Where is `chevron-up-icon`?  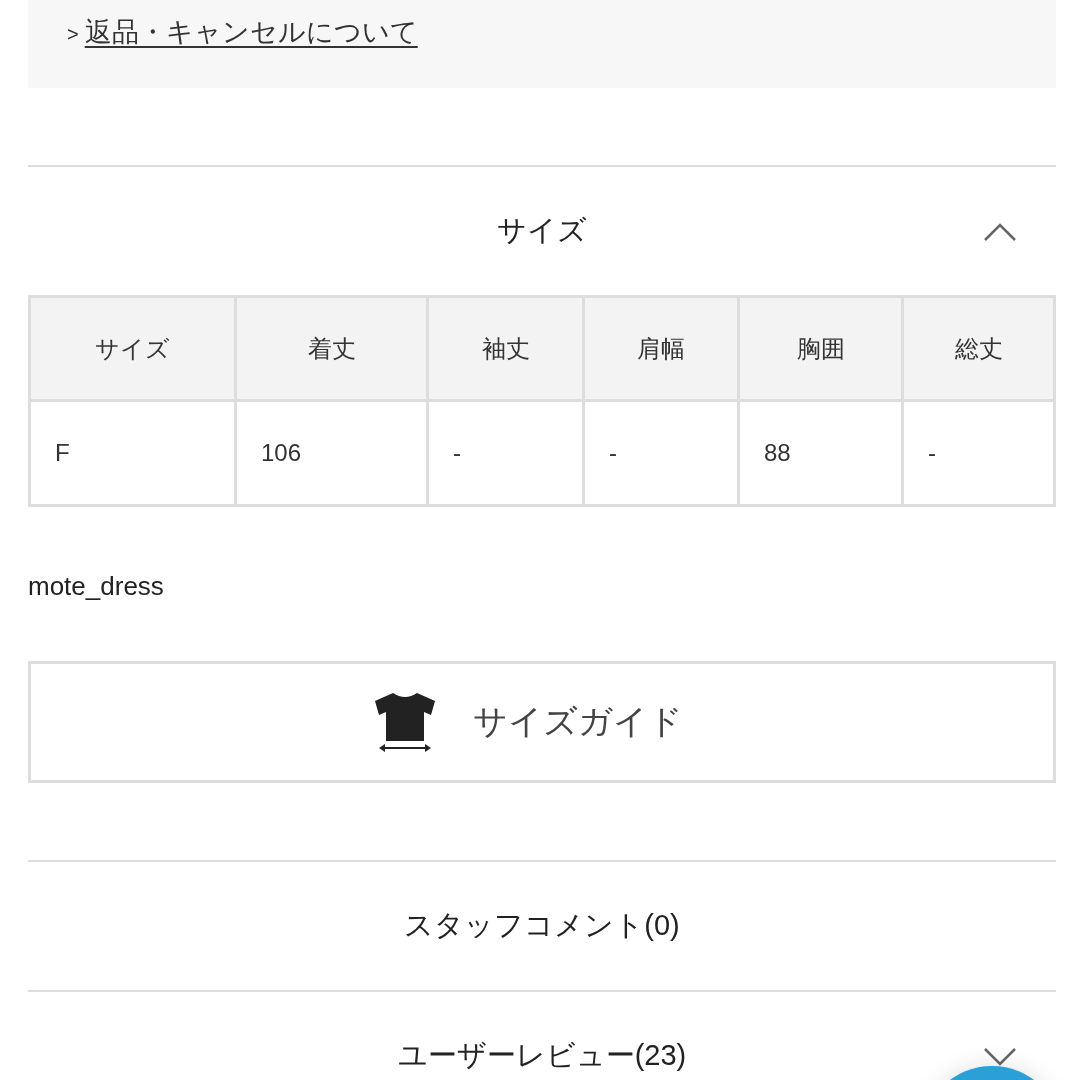 chevron-up-icon is located at coordinates (1000, 232).